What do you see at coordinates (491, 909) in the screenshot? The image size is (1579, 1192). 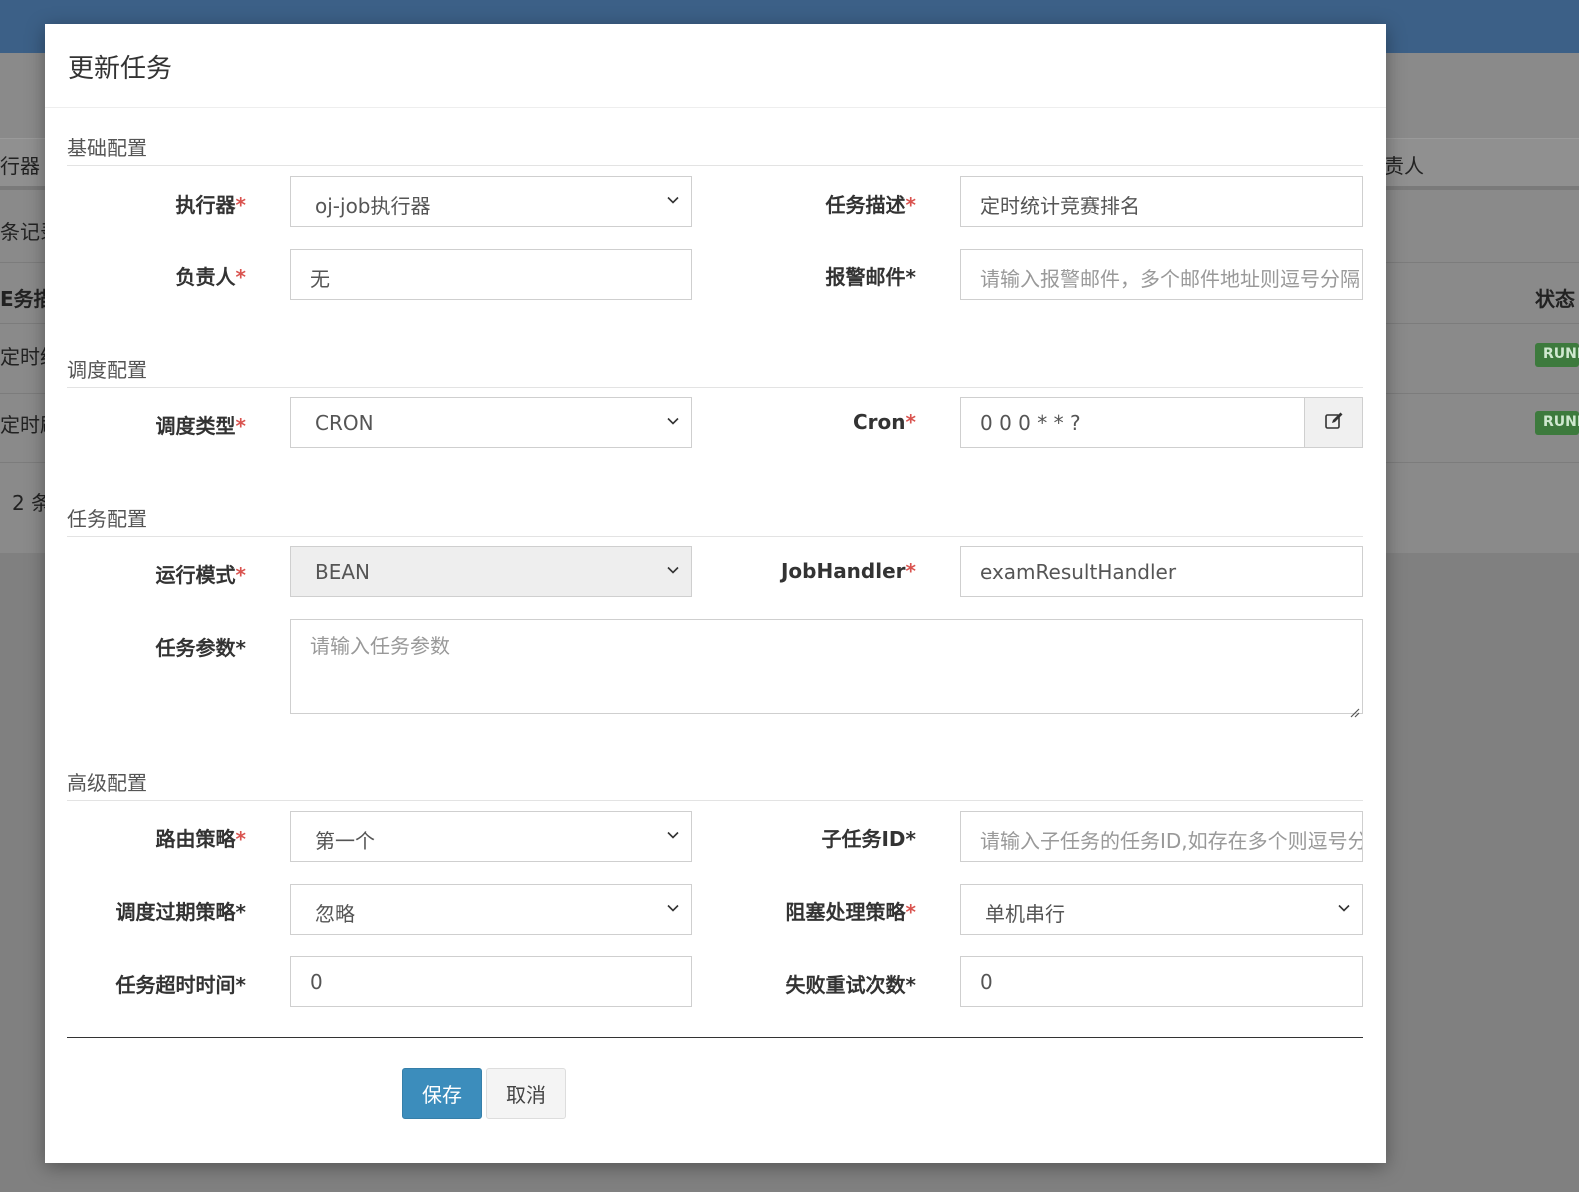 I see `misfire-strategy-select: 忽略` at bounding box center [491, 909].